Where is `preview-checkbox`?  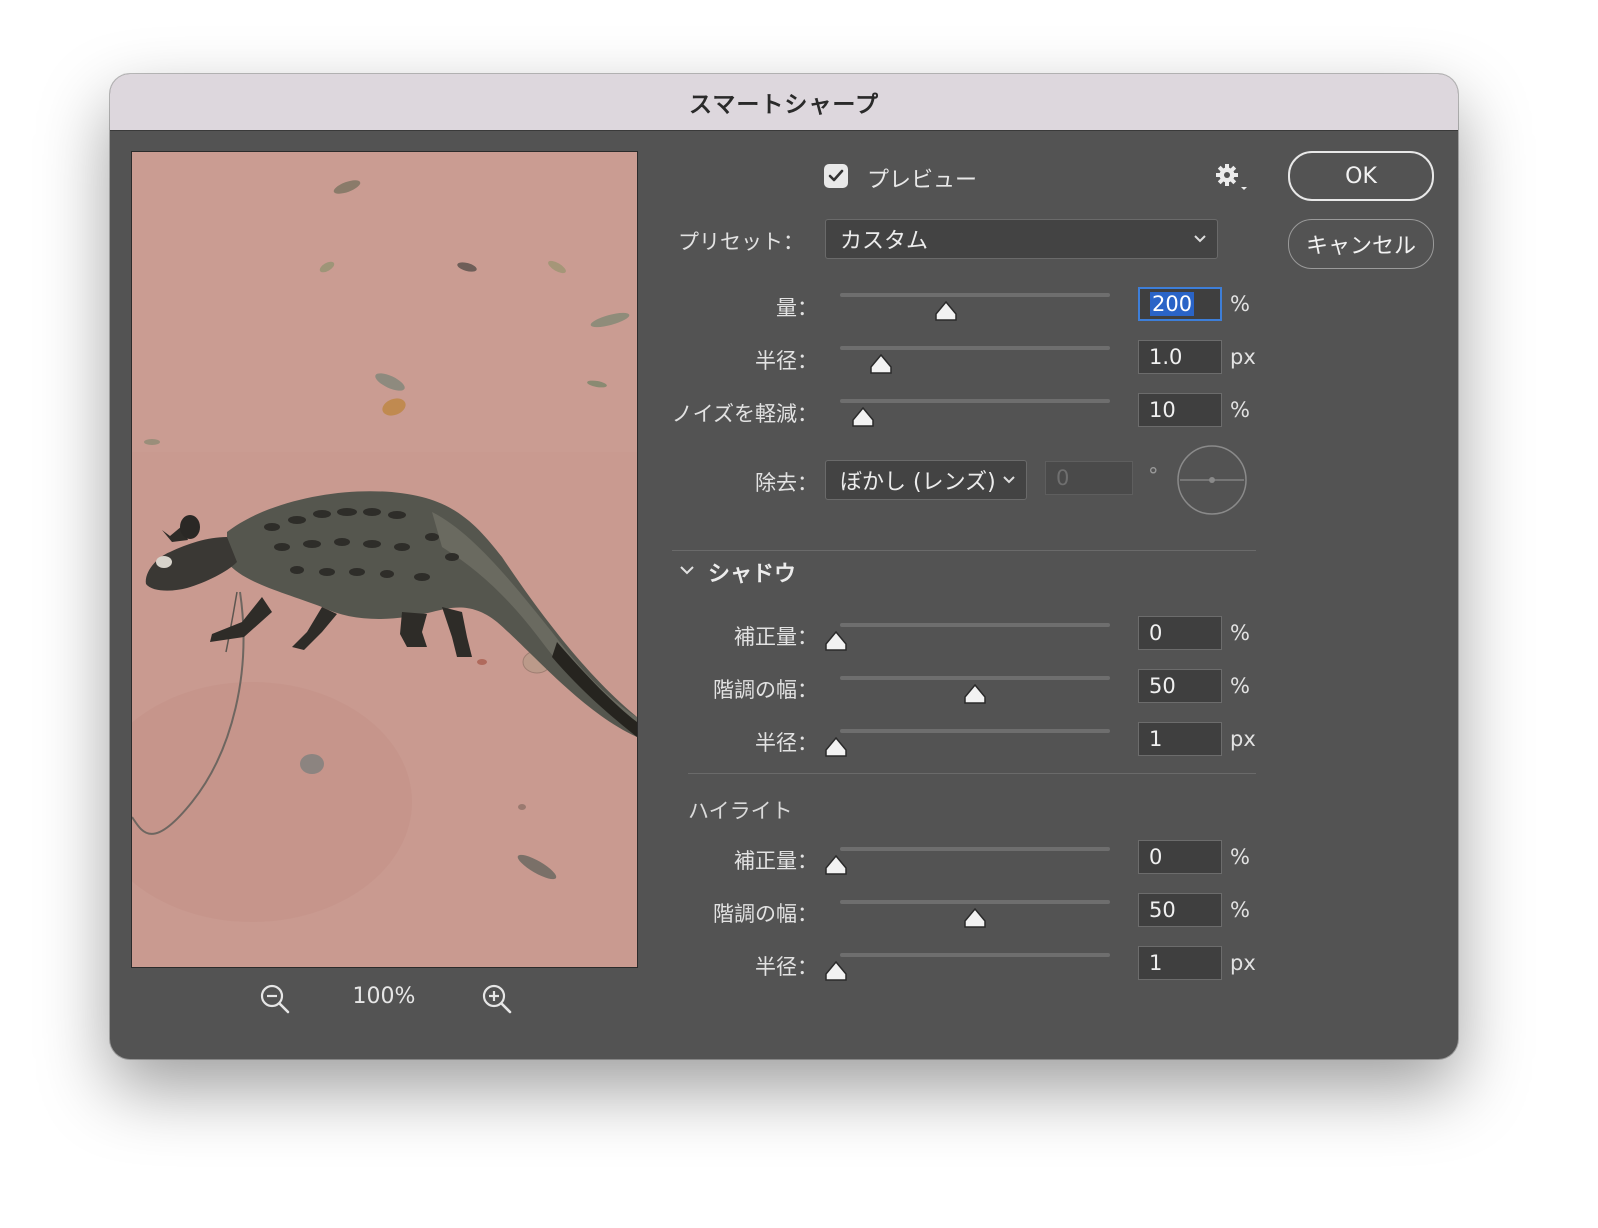 preview-checkbox is located at coordinates (836, 176).